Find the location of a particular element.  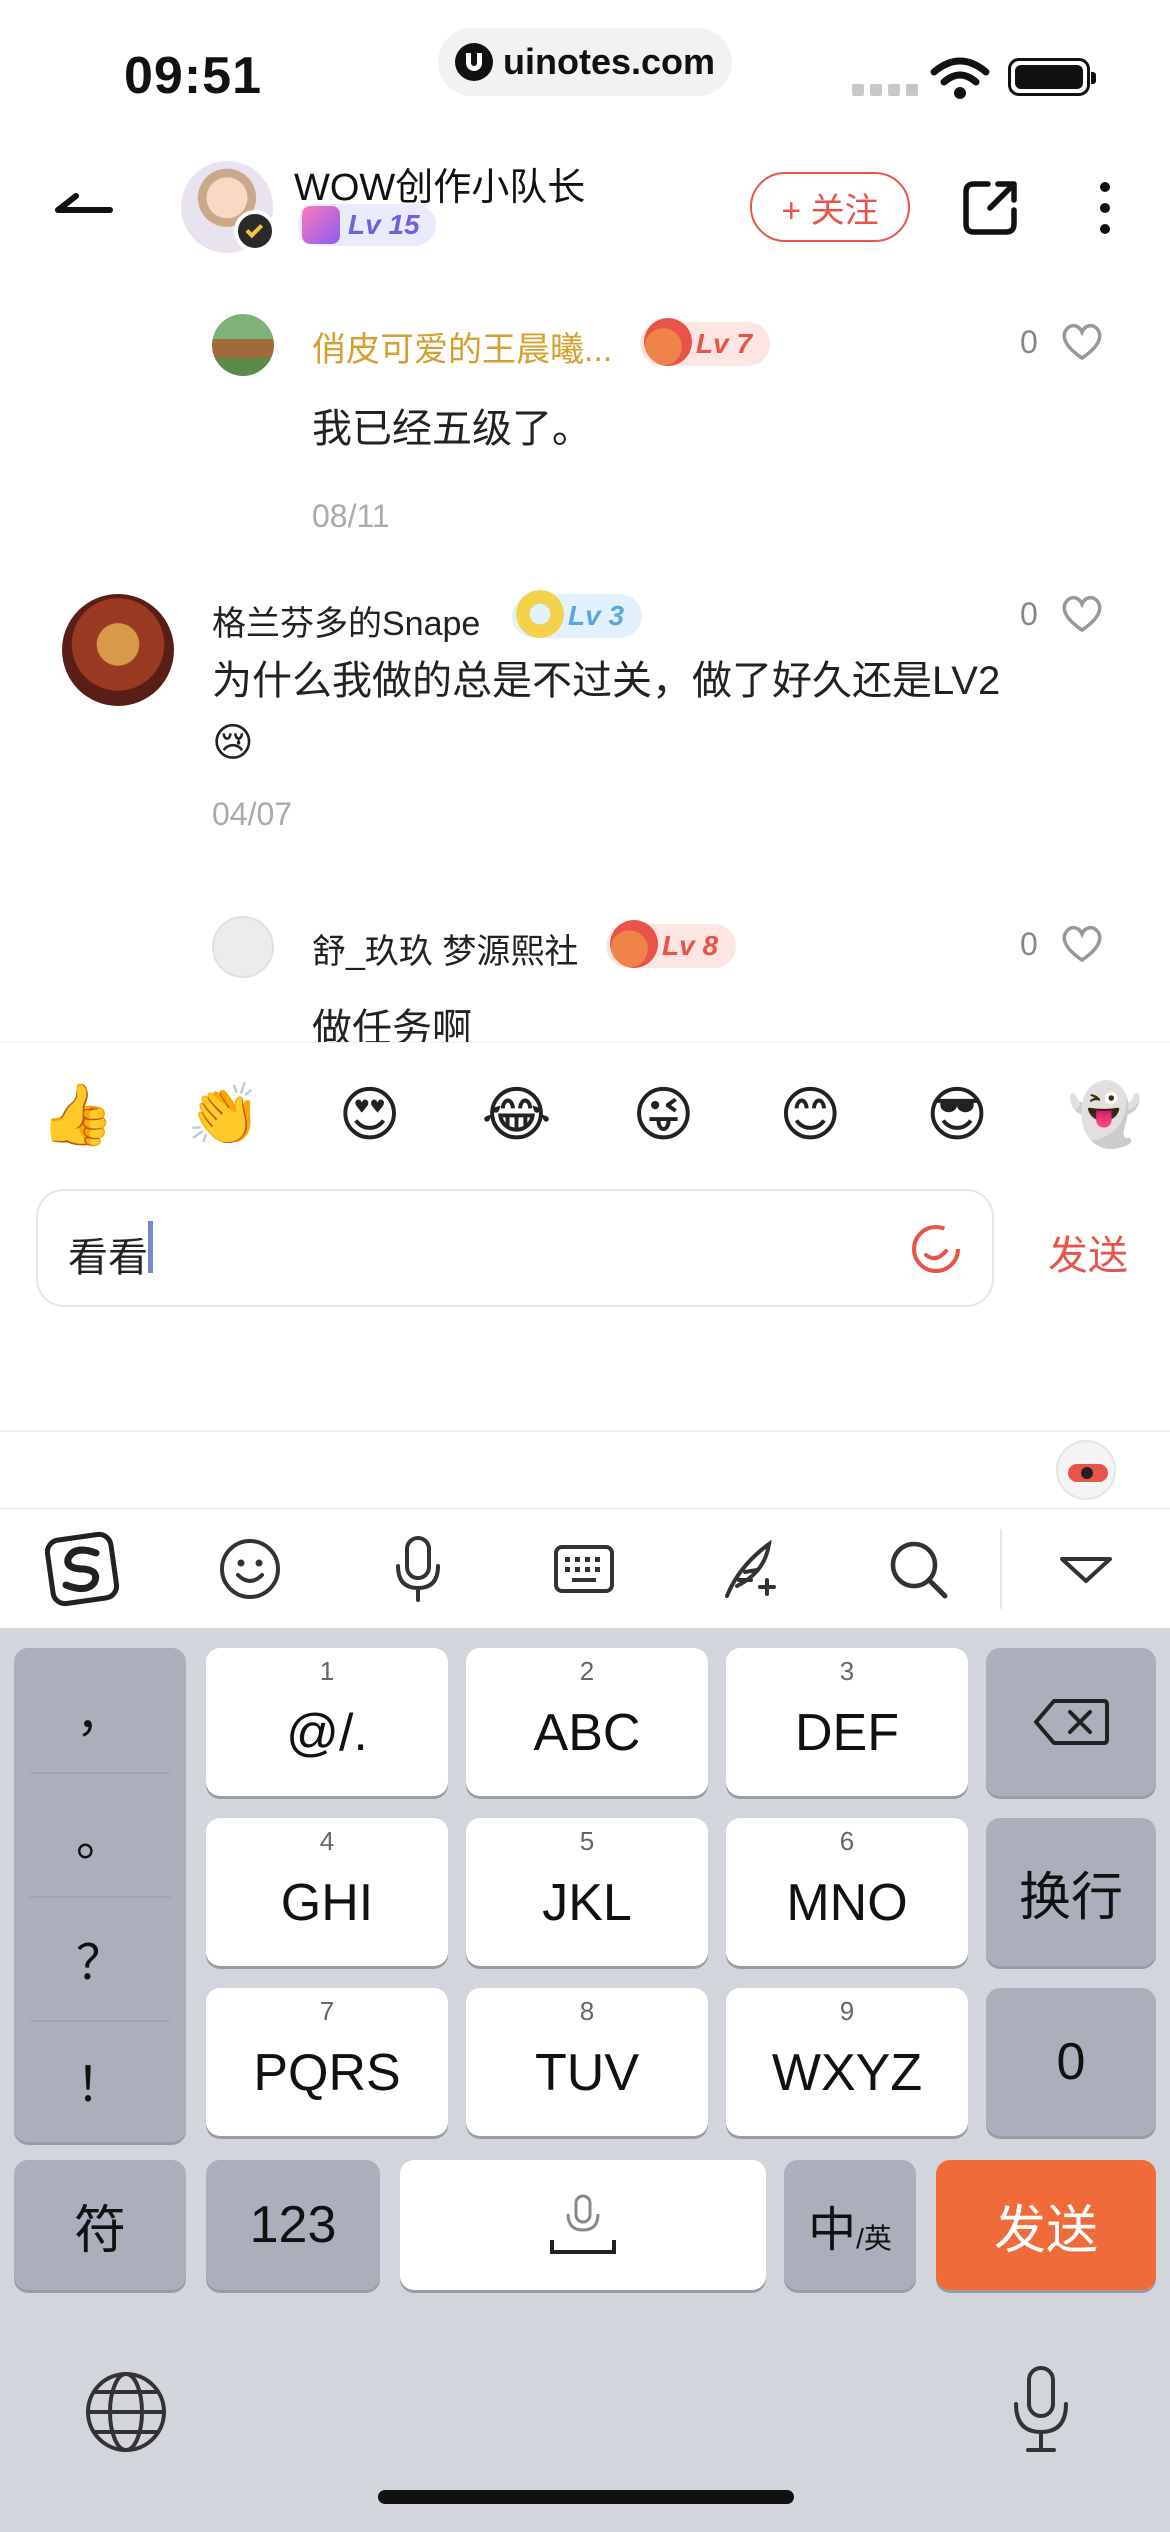

key-7: 7 PQRS is located at coordinates (327, 2062).